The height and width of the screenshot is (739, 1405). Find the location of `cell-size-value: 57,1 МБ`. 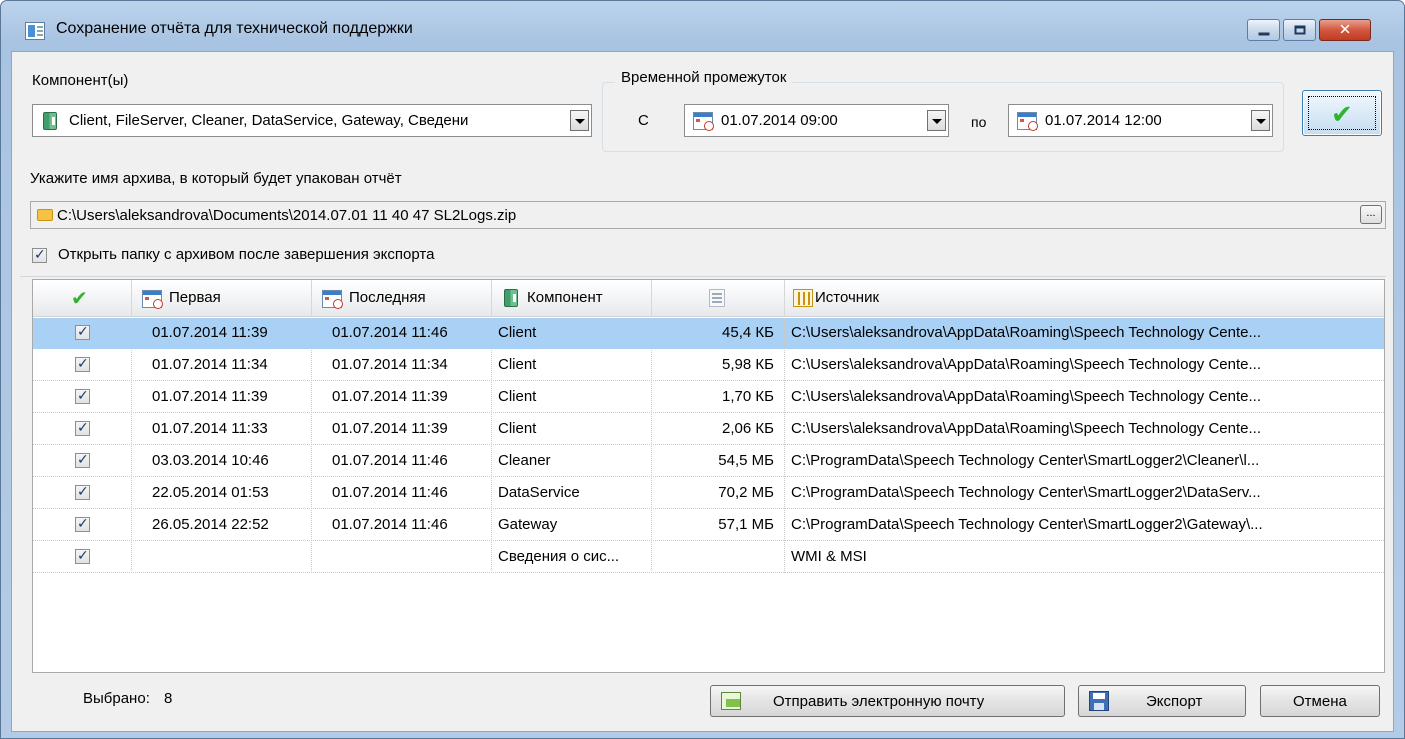

cell-size-value: 57,1 МБ is located at coordinates (746, 524).